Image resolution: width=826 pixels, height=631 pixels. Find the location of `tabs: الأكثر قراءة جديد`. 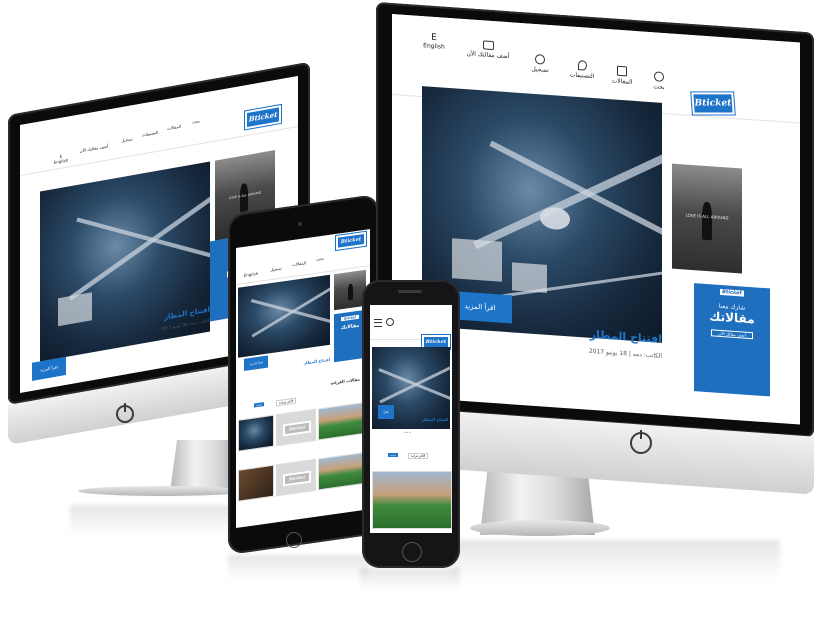

tabs: الأكثر قراءة جديد is located at coordinates (412, 457).